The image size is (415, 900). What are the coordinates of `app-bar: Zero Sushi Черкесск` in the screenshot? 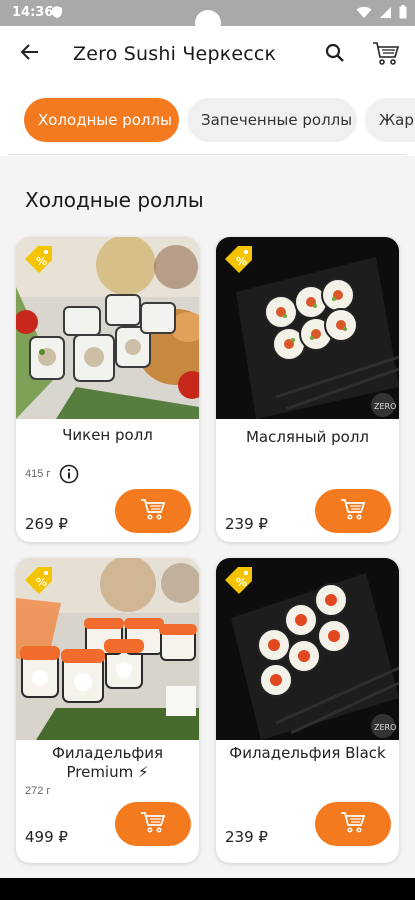 It's located at (207, 55).